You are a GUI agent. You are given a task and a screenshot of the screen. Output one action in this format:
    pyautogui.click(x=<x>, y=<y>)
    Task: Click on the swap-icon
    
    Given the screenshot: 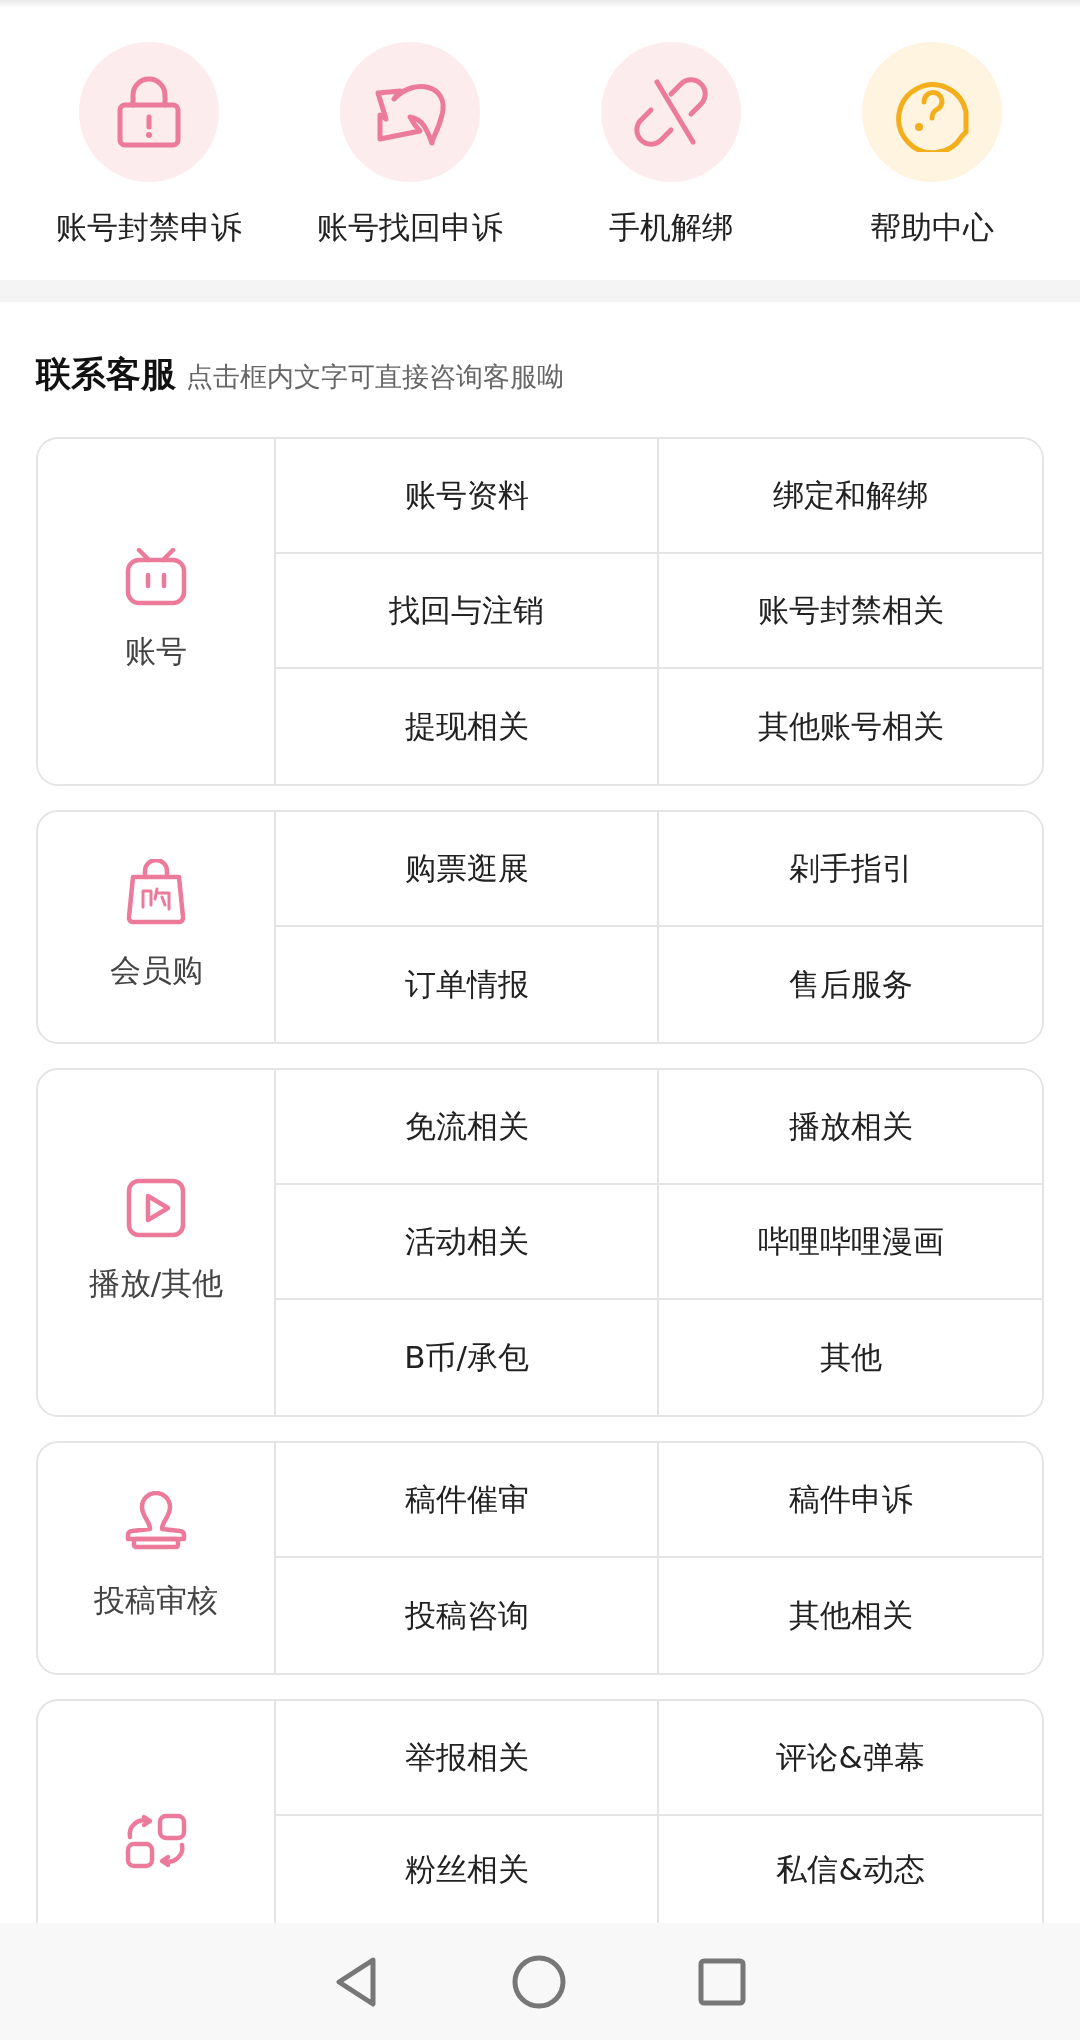 What is the action you would take?
    pyautogui.click(x=156, y=1841)
    